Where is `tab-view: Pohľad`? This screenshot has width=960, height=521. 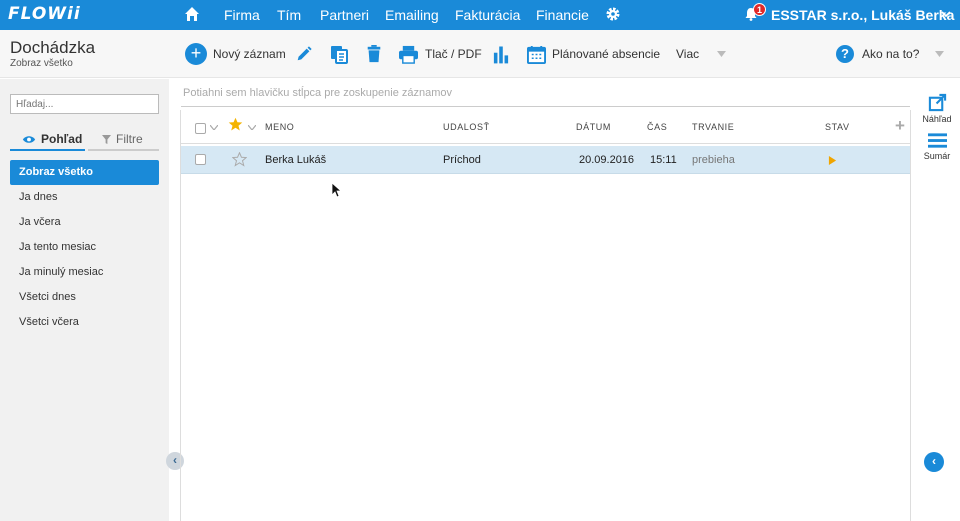 tab-view: Pohľad is located at coordinates (47, 140).